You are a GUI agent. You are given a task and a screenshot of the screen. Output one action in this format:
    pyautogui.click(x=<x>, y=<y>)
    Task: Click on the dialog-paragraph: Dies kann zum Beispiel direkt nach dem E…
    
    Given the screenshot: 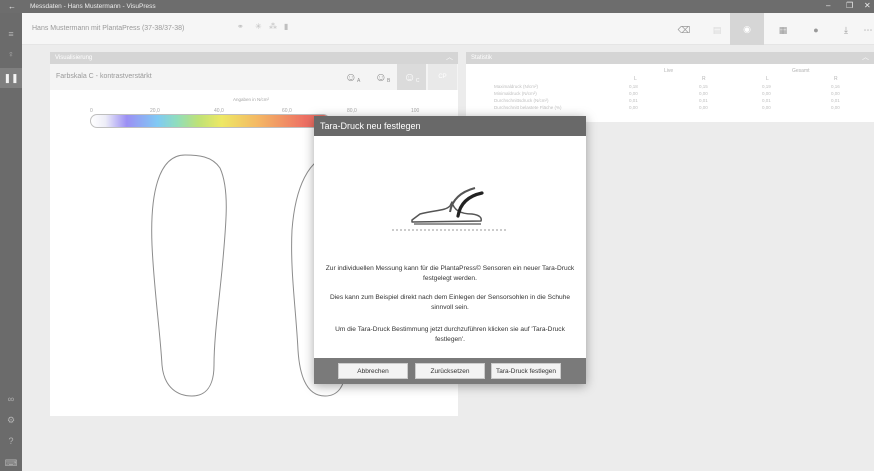 What is the action you would take?
    pyautogui.click(x=450, y=302)
    